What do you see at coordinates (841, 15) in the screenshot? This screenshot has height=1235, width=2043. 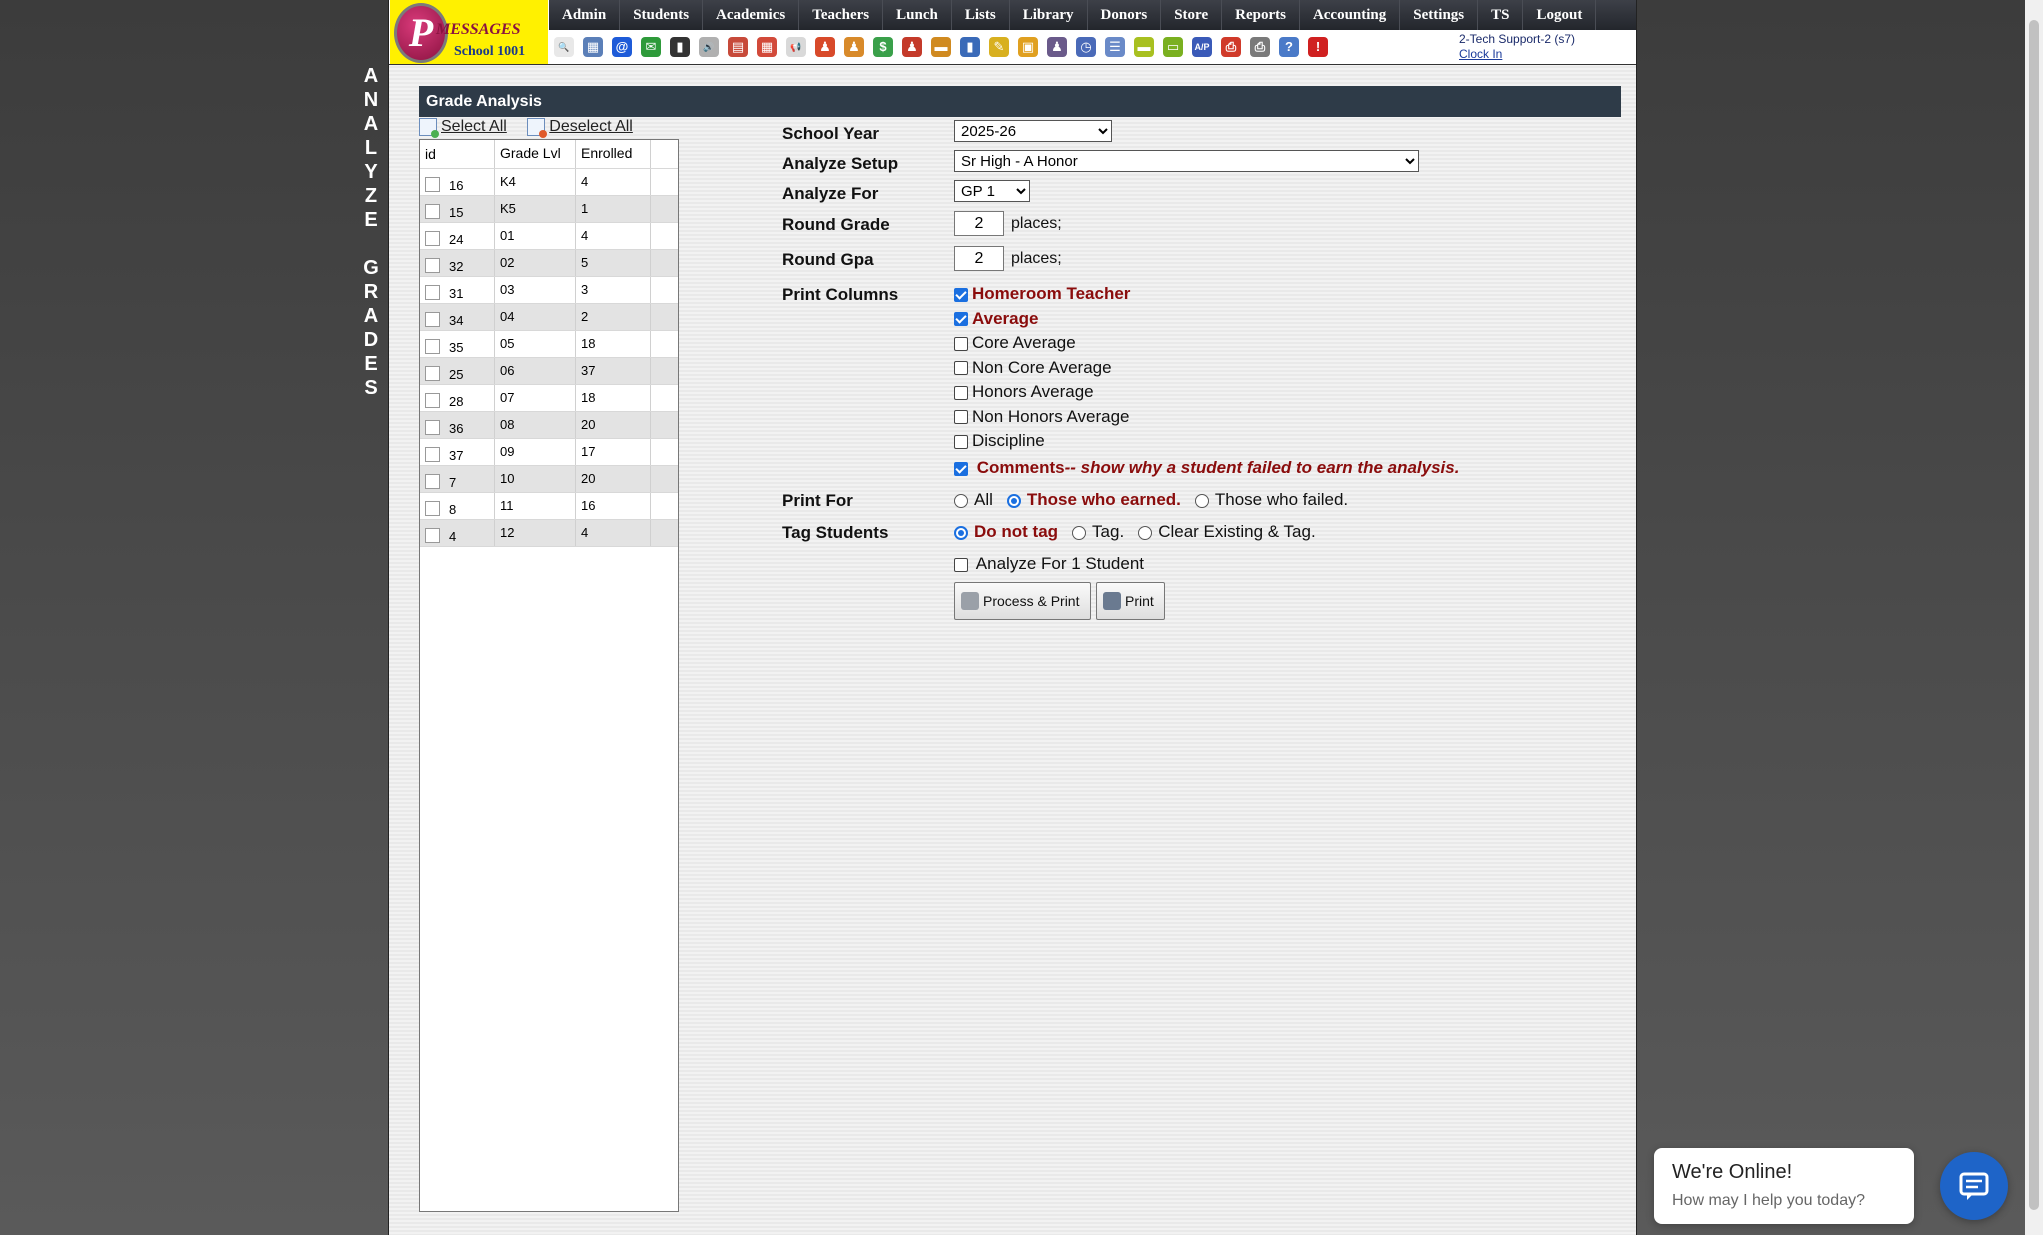 I see `nav-teachers: Teachers` at bounding box center [841, 15].